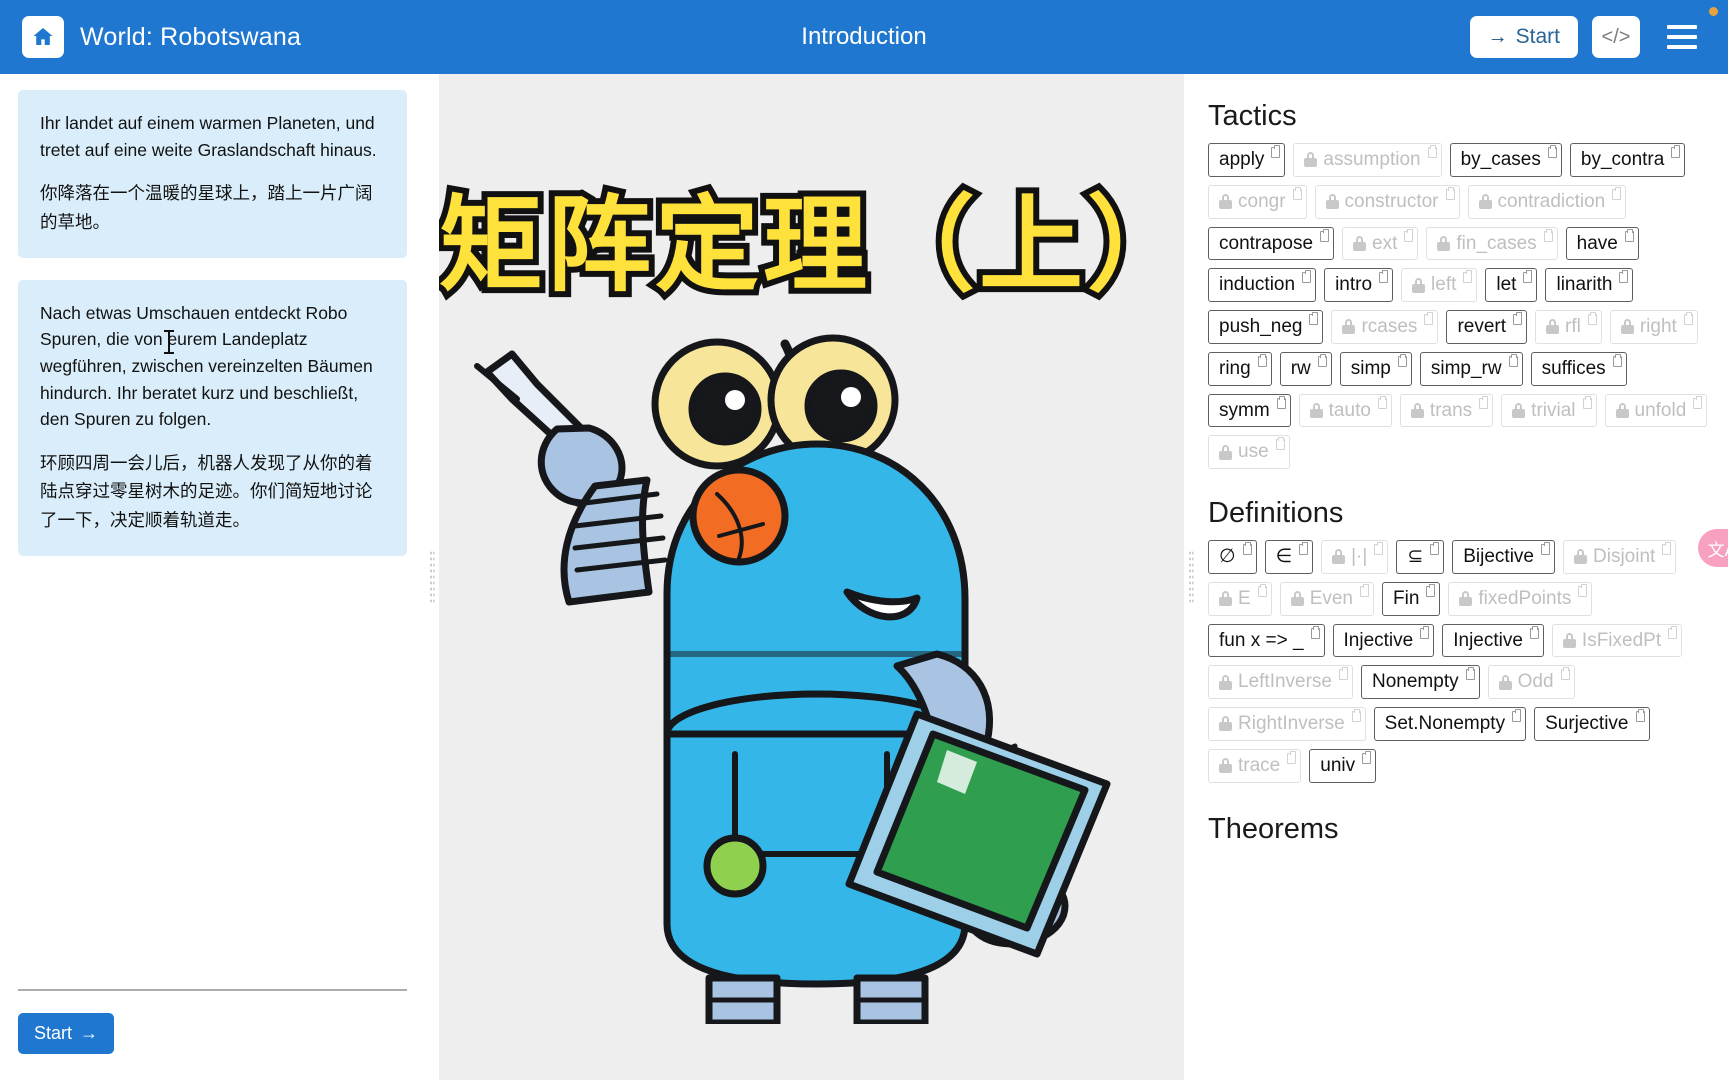 The height and width of the screenshot is (1080, 1728). What do you see at coordinates (1505, 160) in the screenshot?
I see `tactic-by-cases: by_cases` at bounding box center [1505, 160].